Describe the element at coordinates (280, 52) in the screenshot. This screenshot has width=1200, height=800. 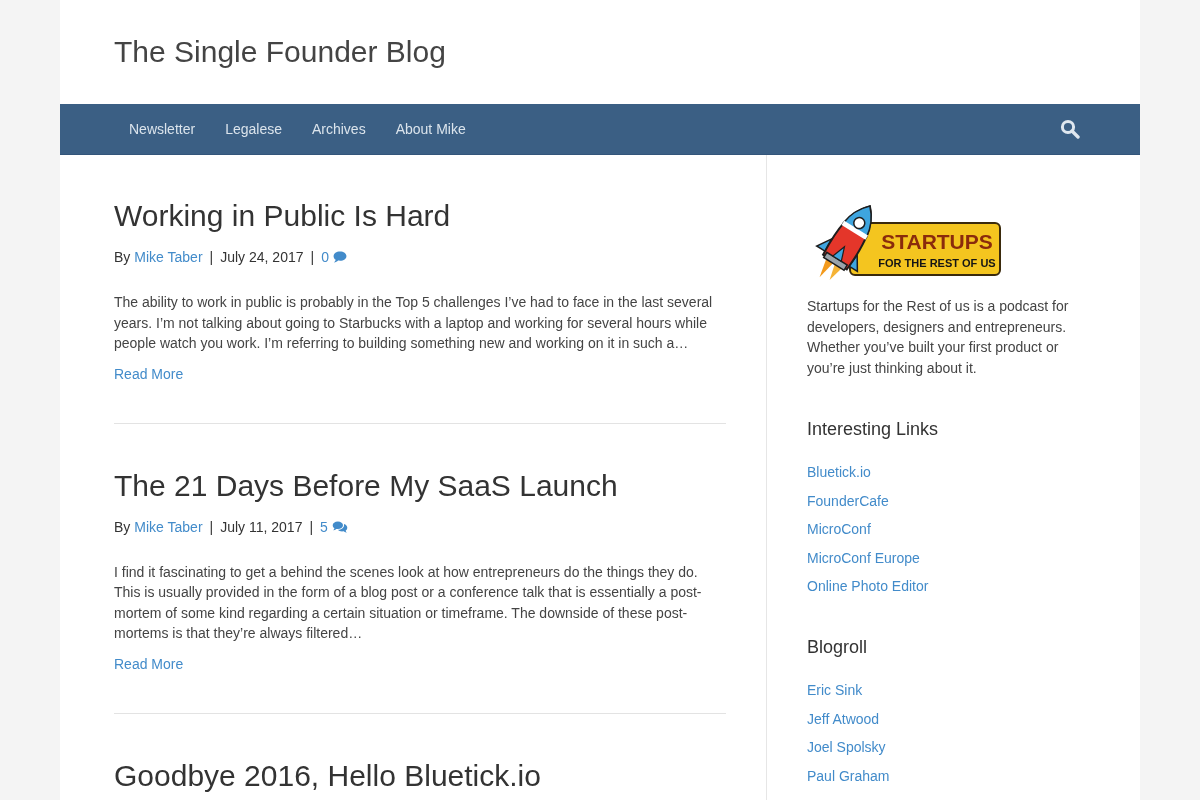
I see `site-title: The Single Founder Blog` at that location.